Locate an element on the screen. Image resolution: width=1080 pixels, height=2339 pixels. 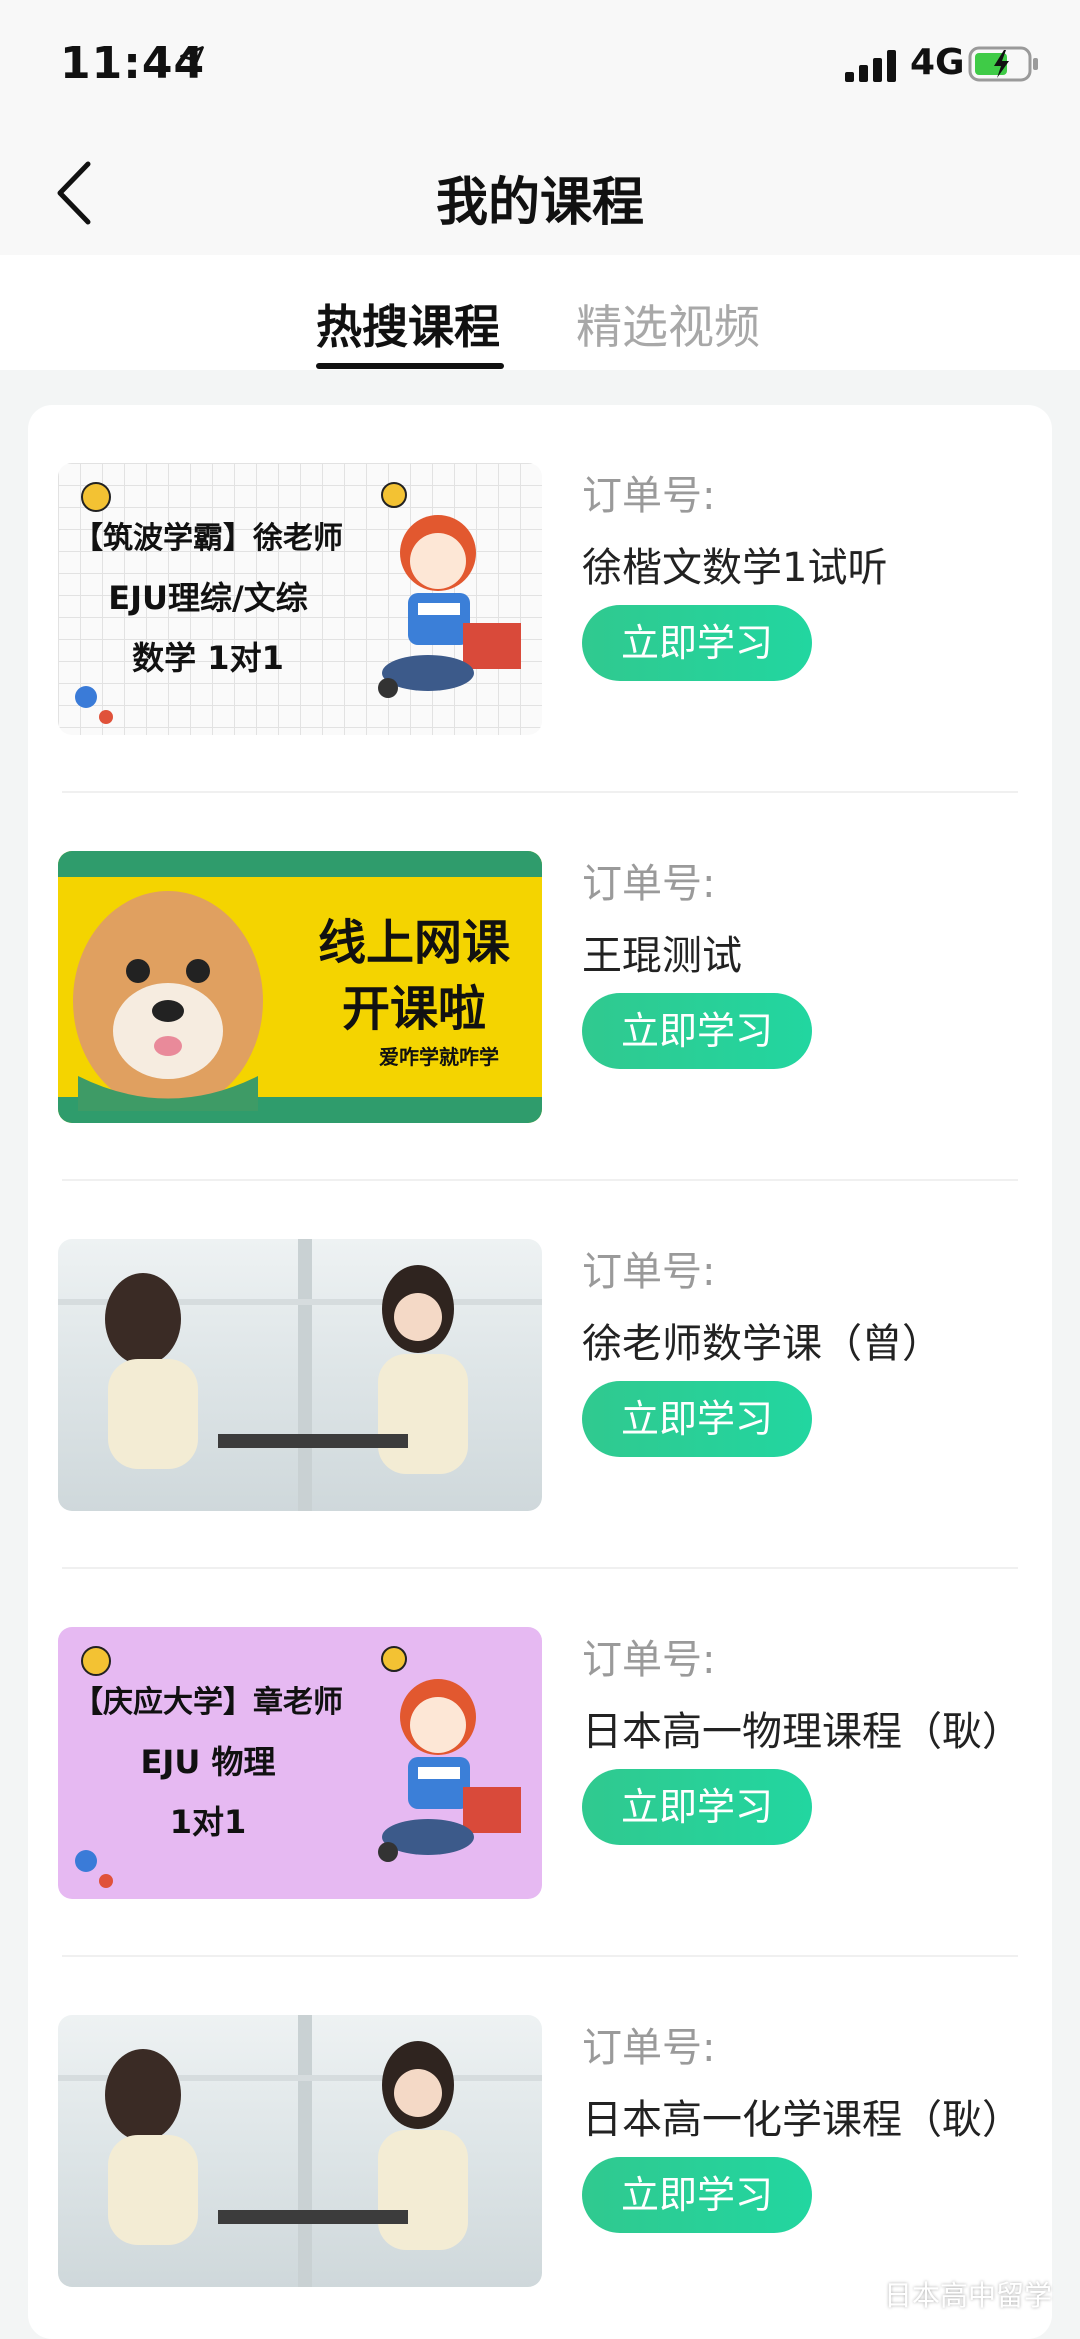
tab-hot-courses: 热搜课程 is located at coordinates (408, 324).